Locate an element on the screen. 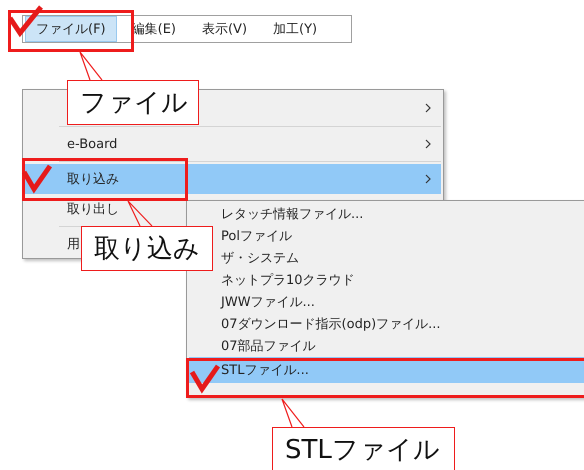 This screenshot has width=584, height=470. callout: STLファイル is located at coordinates (363, 448).